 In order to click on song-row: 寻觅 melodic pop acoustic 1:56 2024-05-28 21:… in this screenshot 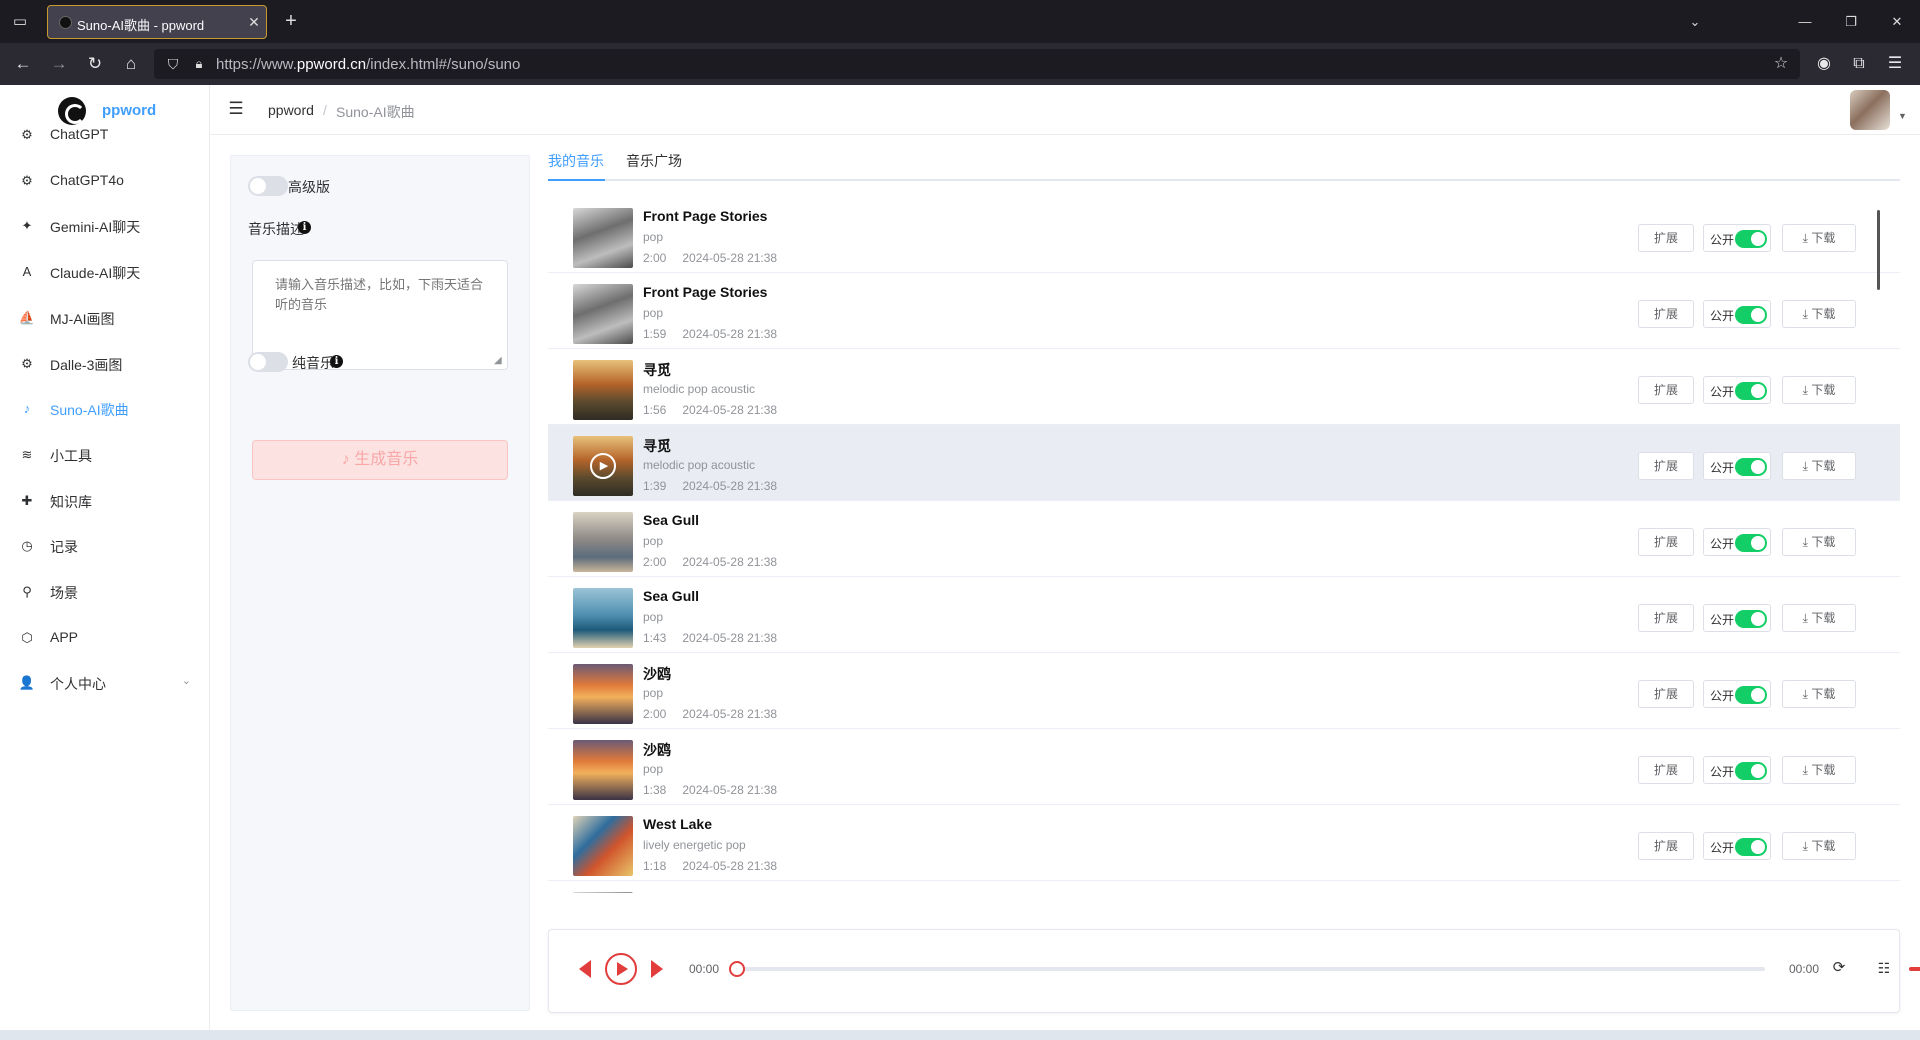, I will do `click(1224, 387)`.